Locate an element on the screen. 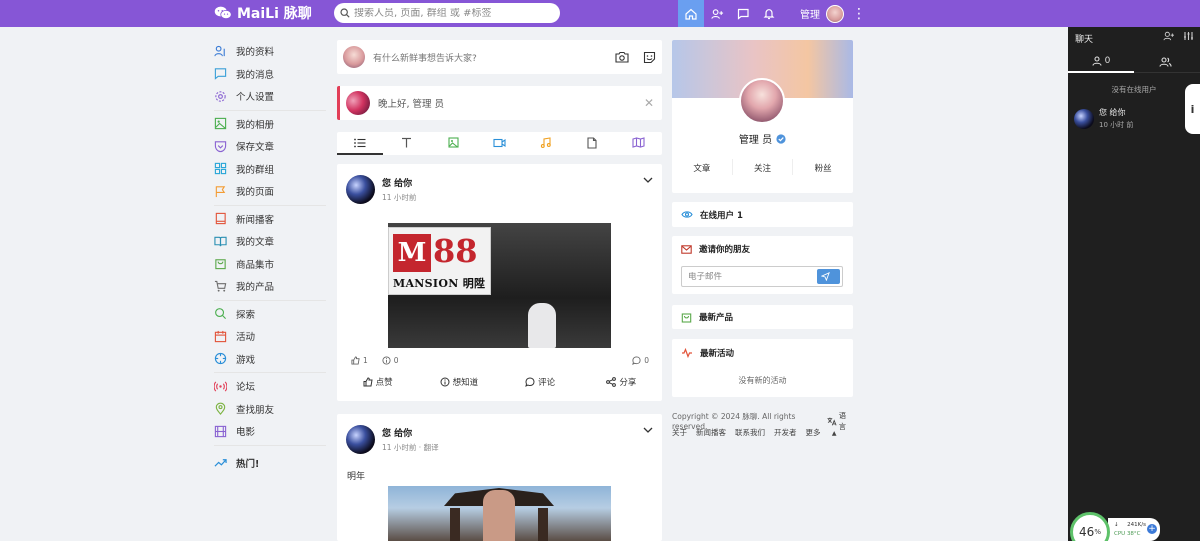 Image resolution: width=1200 pixels, height=541 pixels. side-info-tab: i is located at coordinates (1192, 109).